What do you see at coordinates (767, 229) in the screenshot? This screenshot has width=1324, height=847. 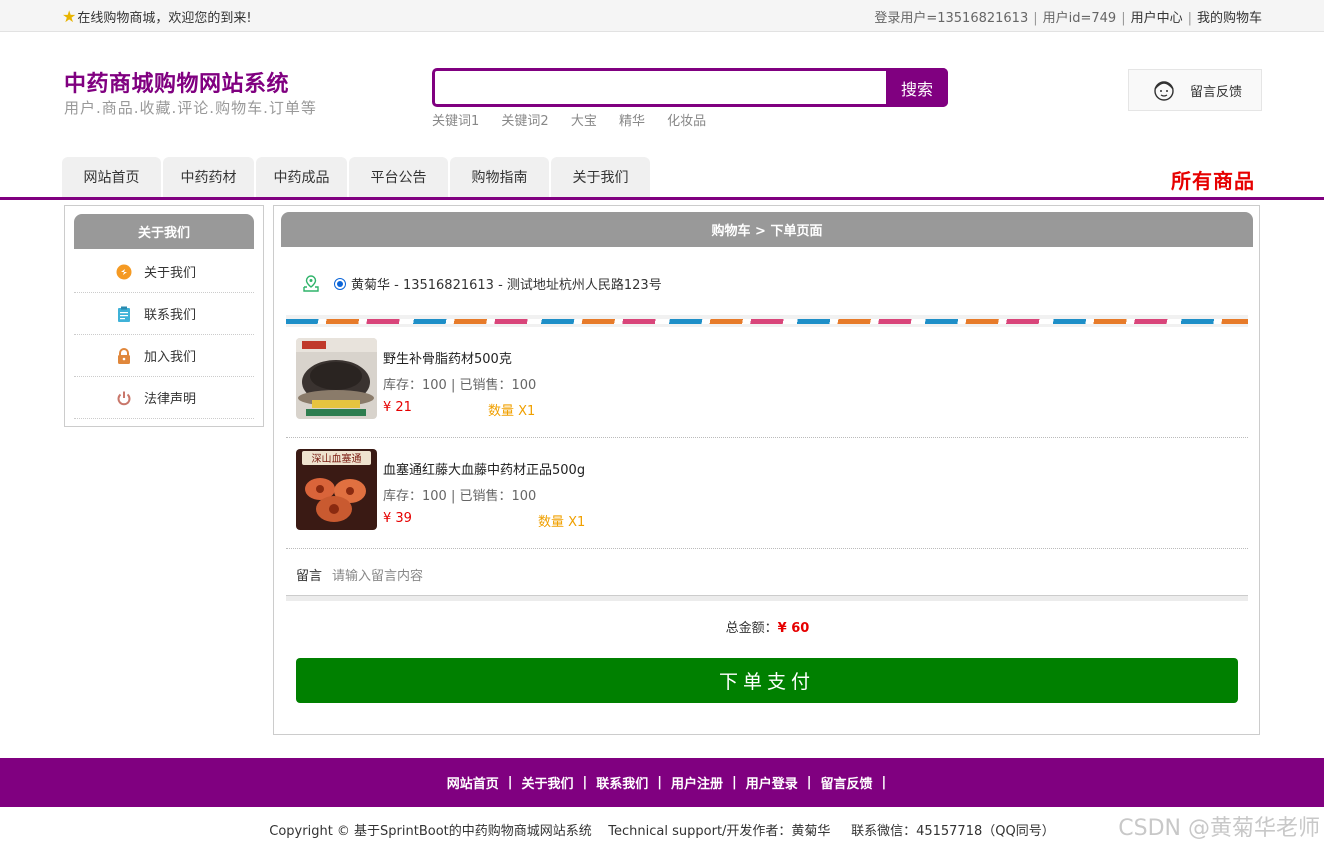 I see `breadcrumb: 购物车 > 下单页面` at bounding box center [767, 229].